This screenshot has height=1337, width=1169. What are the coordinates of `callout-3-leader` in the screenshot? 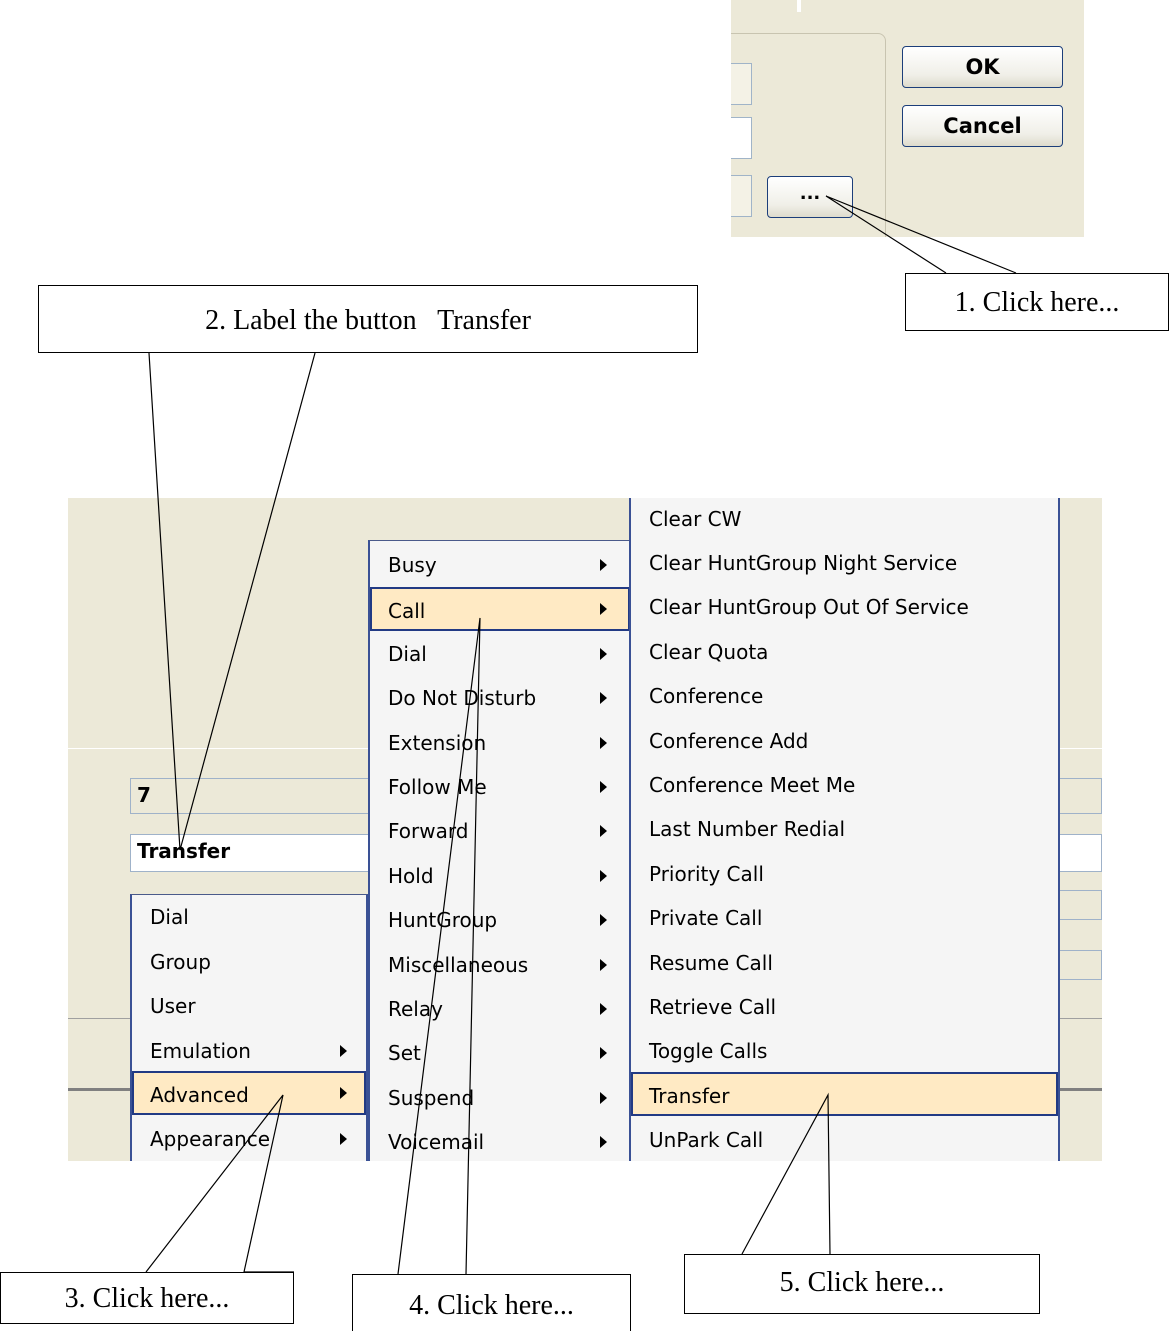 It's located at (219, 1183).